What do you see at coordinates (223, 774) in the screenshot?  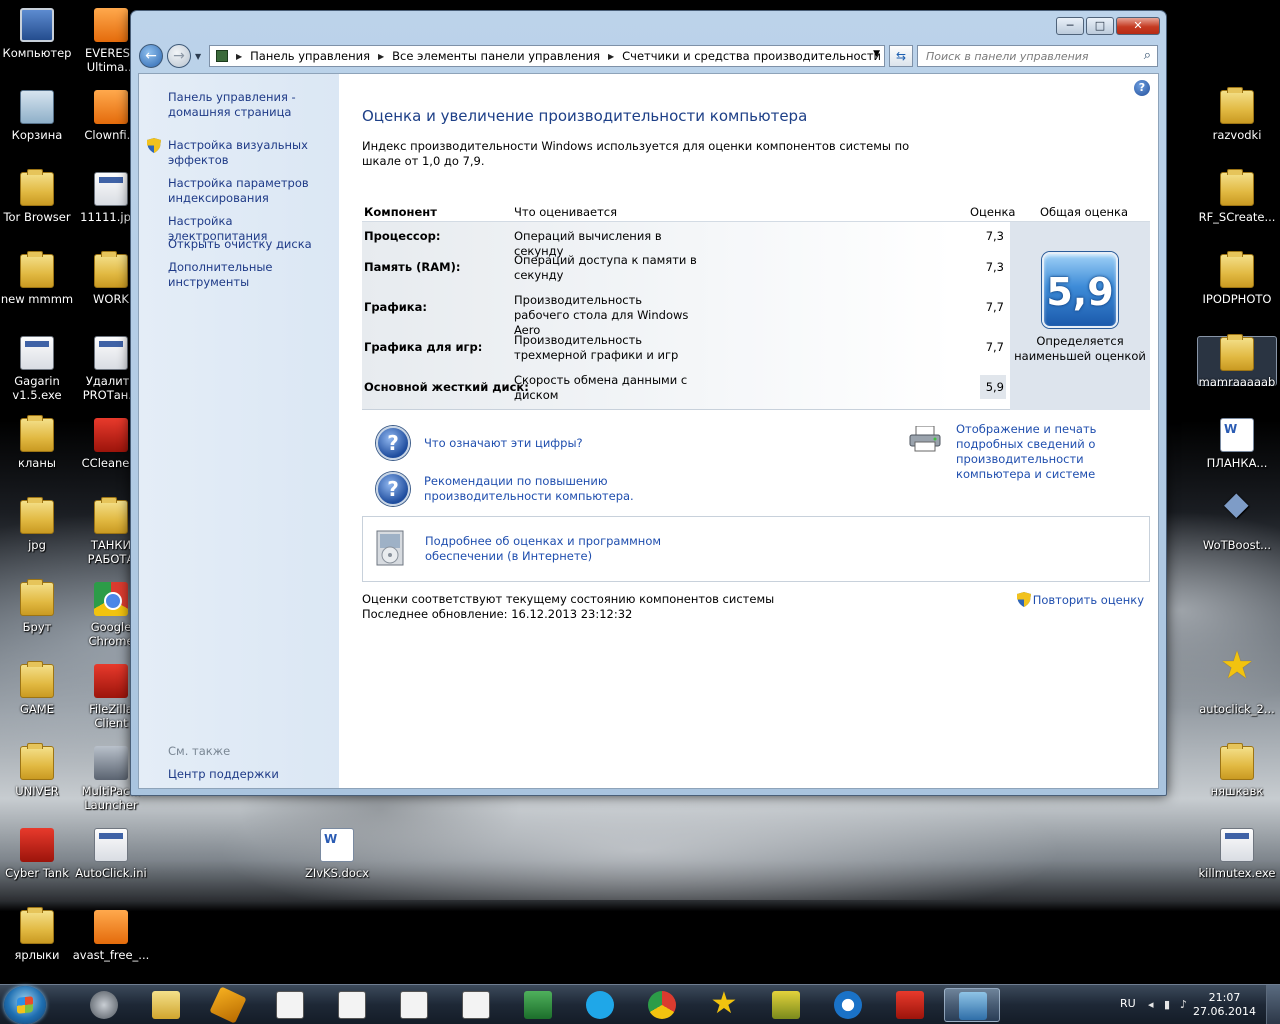 I see `action-center-link: Центр поддержки` at bounding box center [223, 774].